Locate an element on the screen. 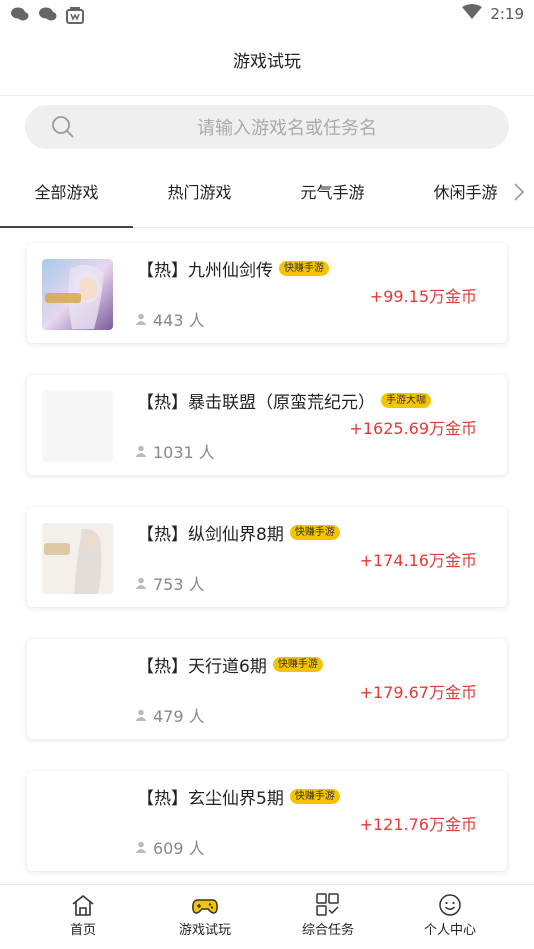 This screenshot has width=534, height=949. wifi-icon is located at coordinates (472, 14).